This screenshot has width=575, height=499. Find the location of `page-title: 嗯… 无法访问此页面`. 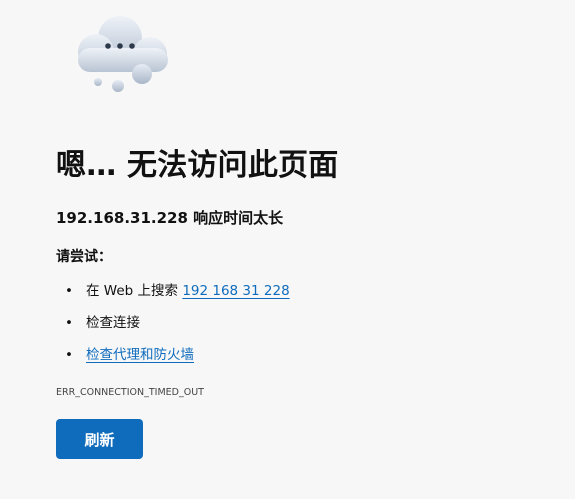

page-title: 嗯… 无法访问此页面 is located at coordinates (197, 165).